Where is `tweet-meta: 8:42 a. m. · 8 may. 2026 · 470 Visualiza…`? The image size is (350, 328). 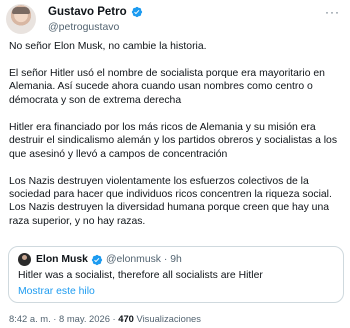 tweet-meta: 8:42 a. m. · 8 may. 2026 · 470 Visualiza… is located at coordinates (105, 318).